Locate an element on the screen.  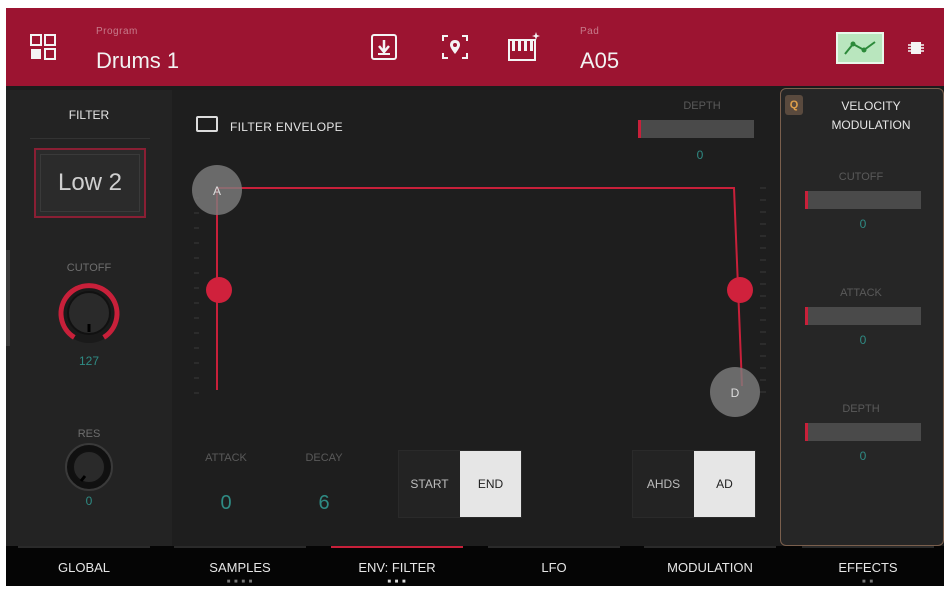
chip-icon is located at coordinates (916, 48).